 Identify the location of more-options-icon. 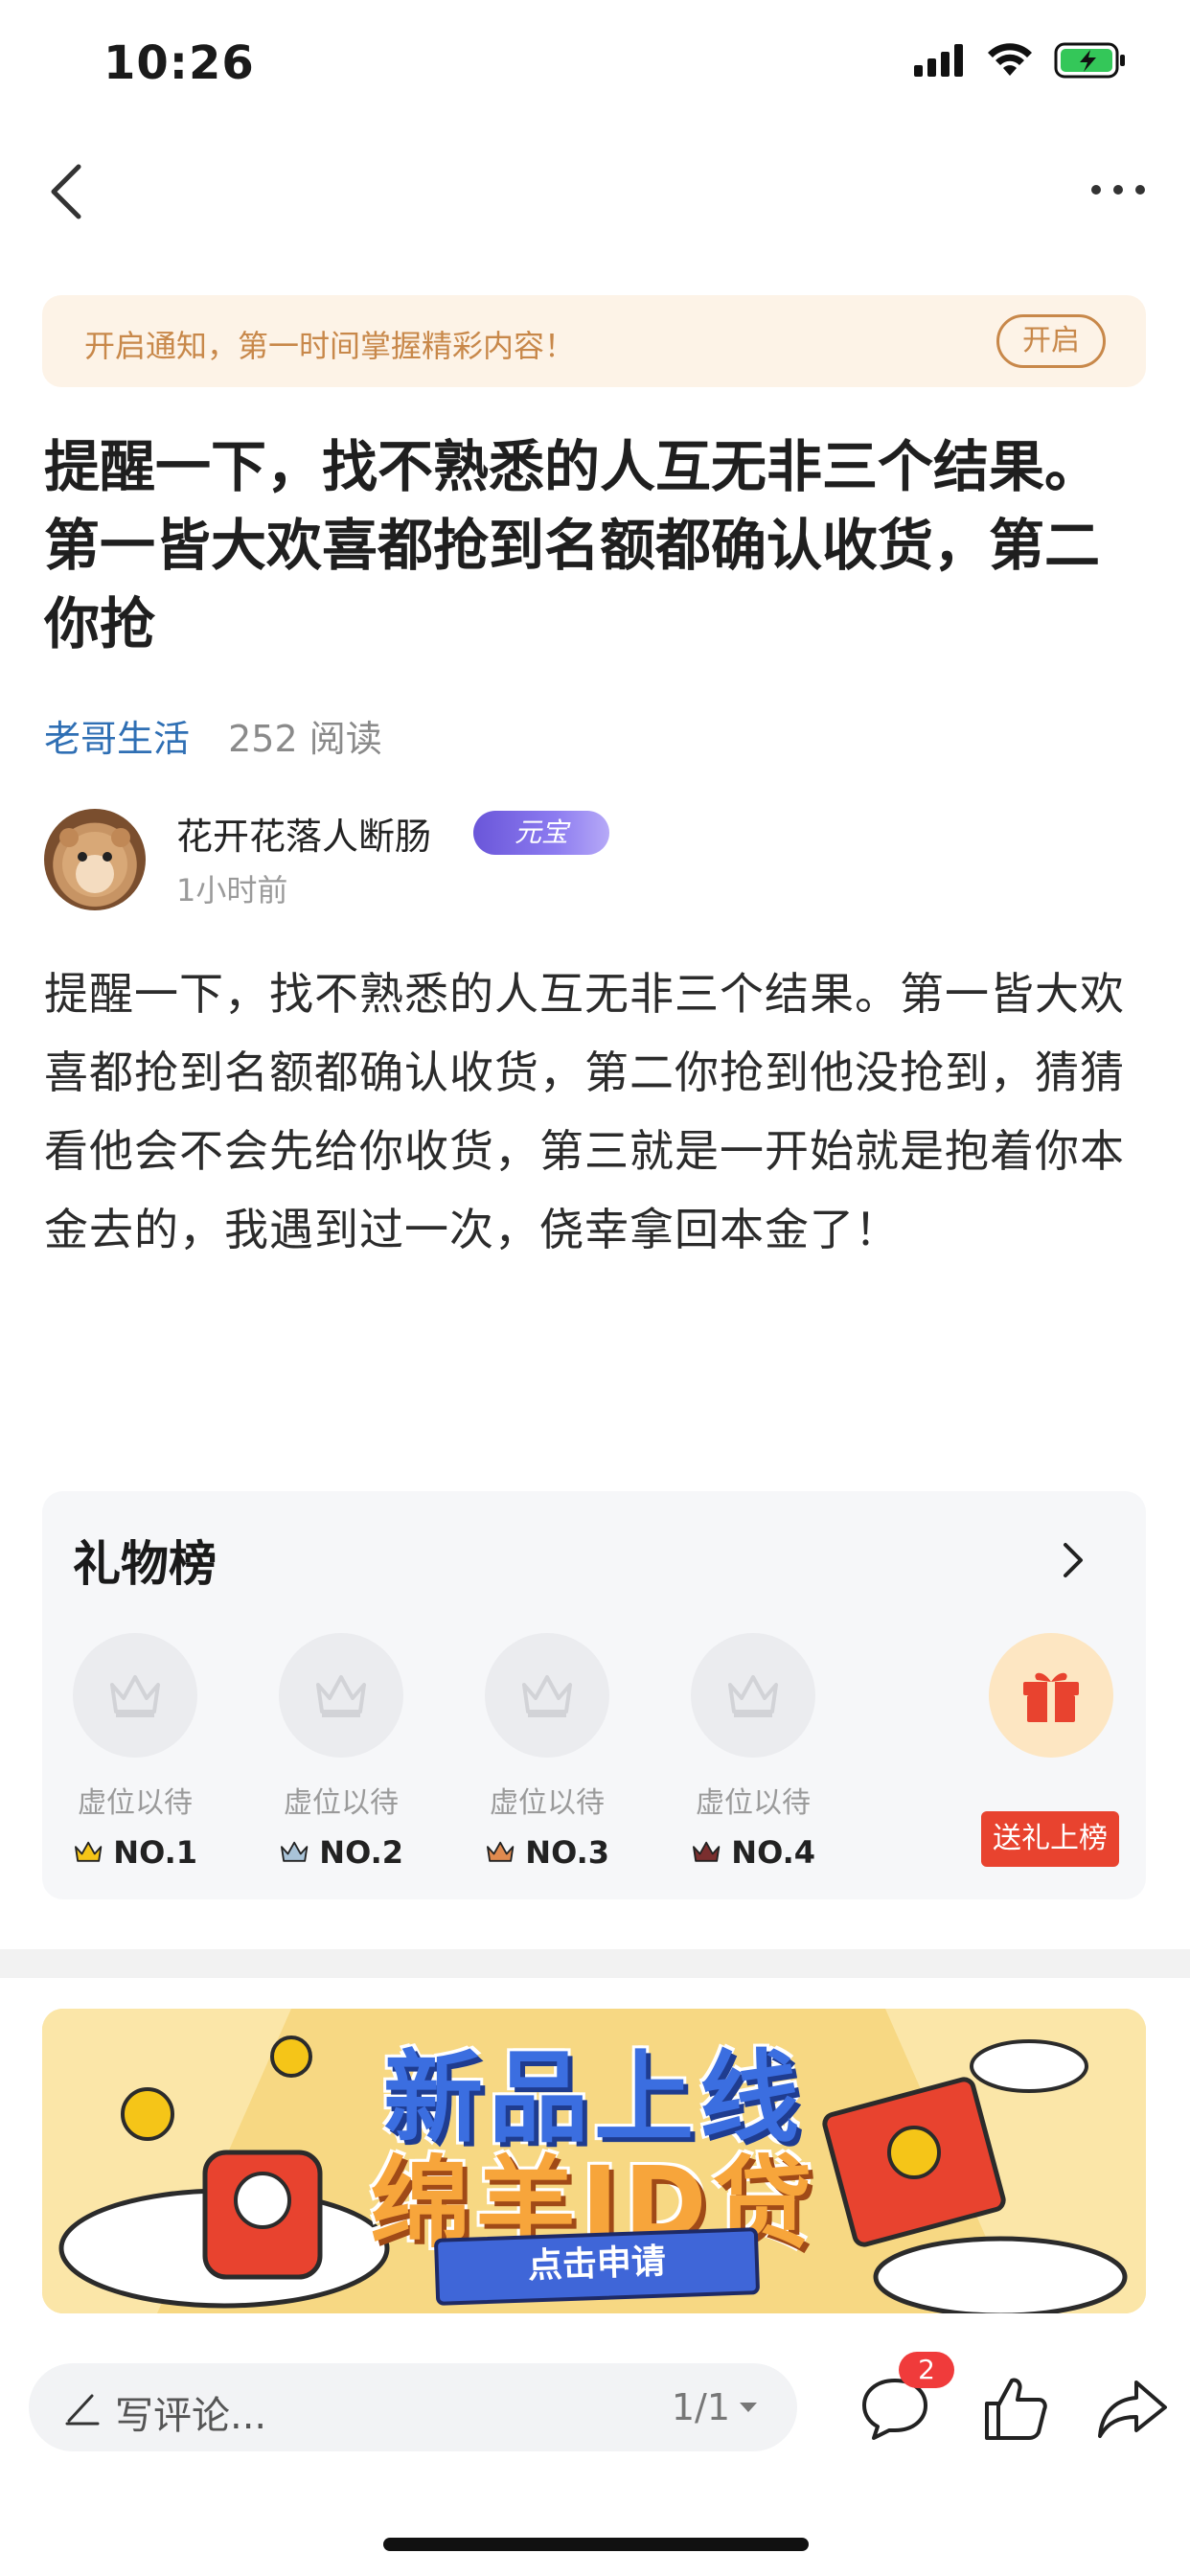
(1119, 189).